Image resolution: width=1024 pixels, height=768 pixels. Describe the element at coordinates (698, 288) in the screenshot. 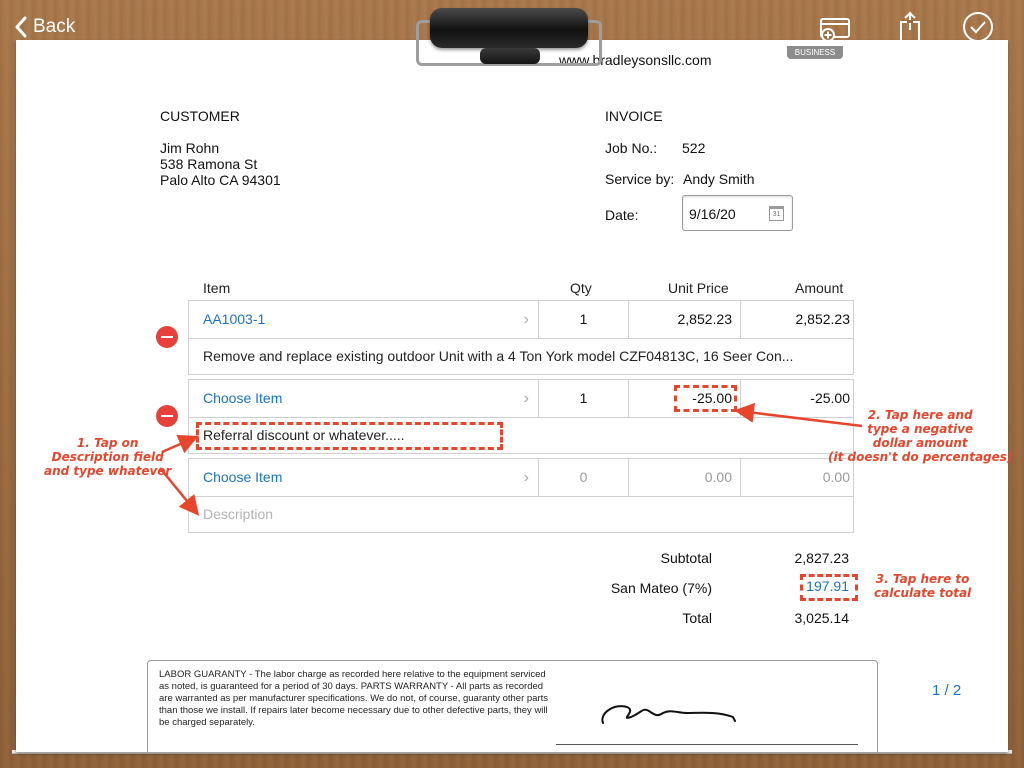

I see `column-header-unit-price: Unit Price` at that location.